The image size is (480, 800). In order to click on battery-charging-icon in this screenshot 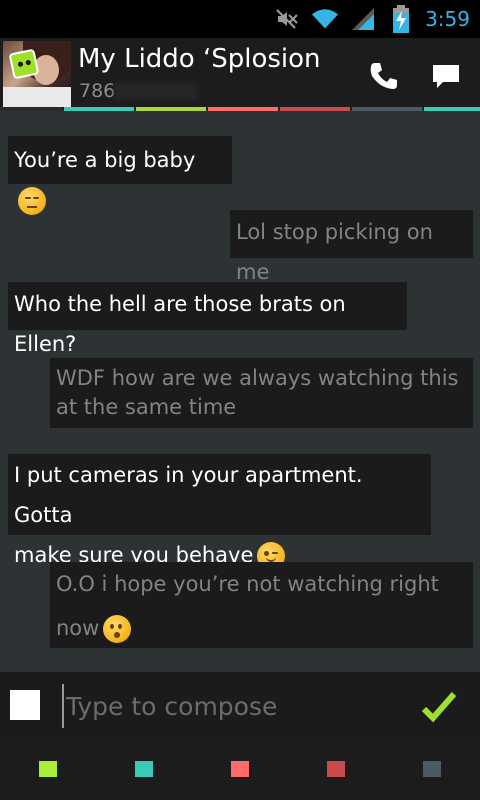, I will do `click(401, 19)`.